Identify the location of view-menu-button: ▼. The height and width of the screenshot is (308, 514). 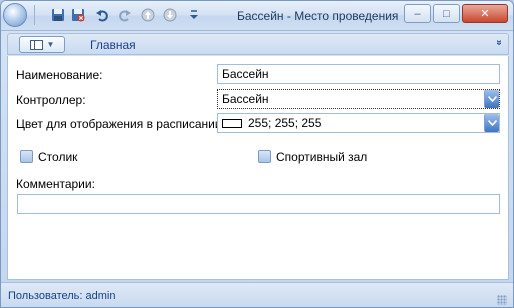
(42, 44).